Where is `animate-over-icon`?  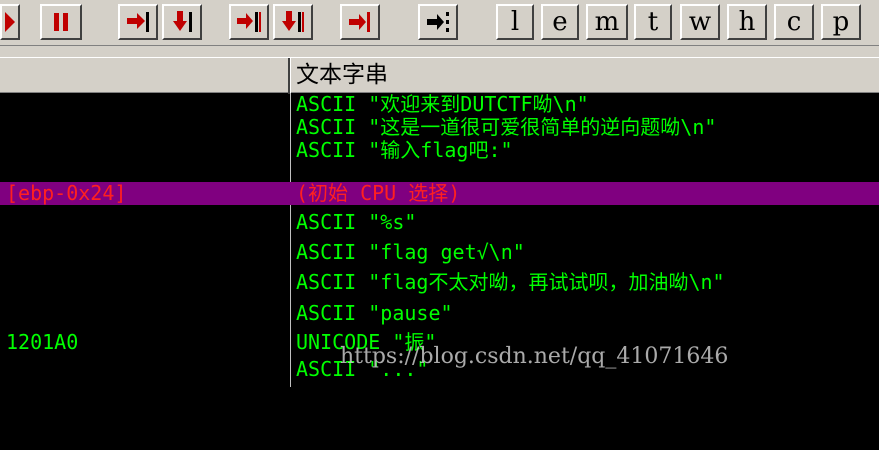 animate-over-icon is located at coordinates (293, 21).